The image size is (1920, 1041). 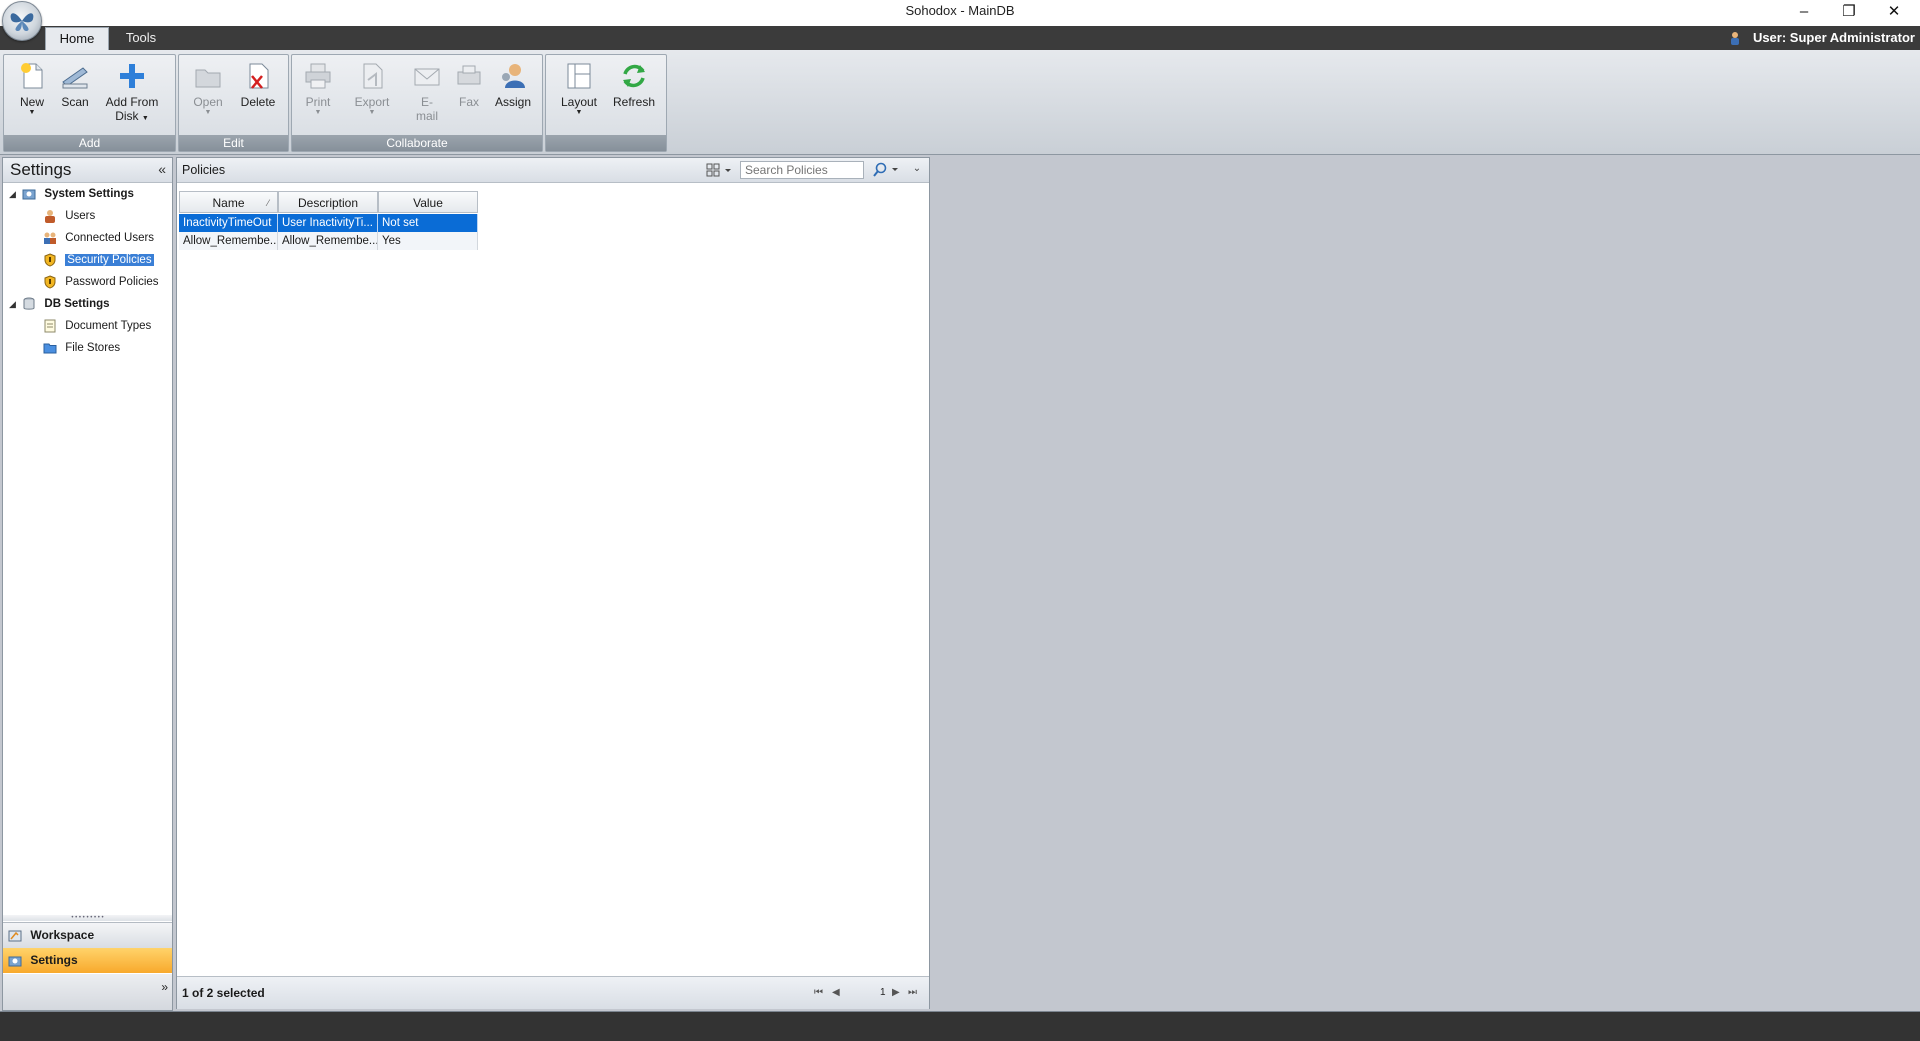 What do you see at coordinates (164, 987) in the screenshot?
I see `configure-buttons-icon: »` at bounding box center [164, 987].